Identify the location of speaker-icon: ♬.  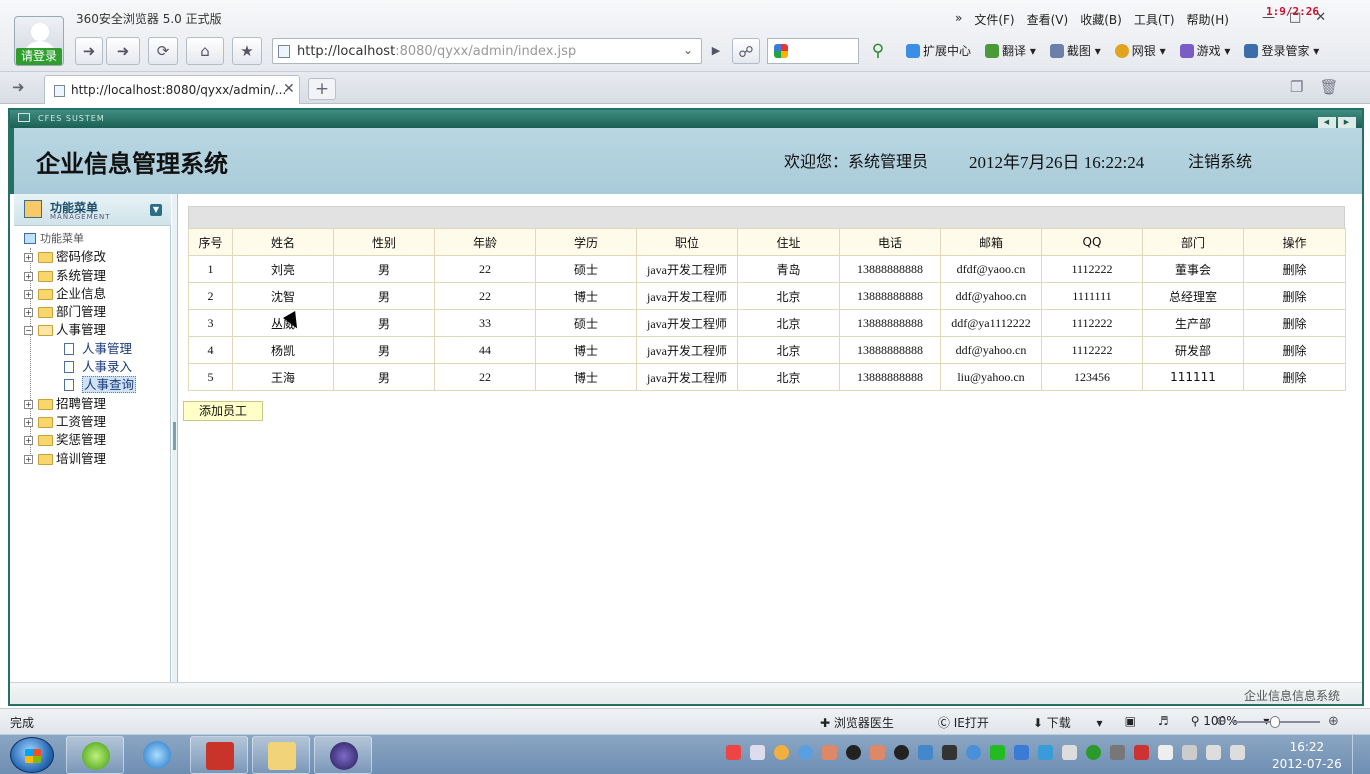
(1163, 722).